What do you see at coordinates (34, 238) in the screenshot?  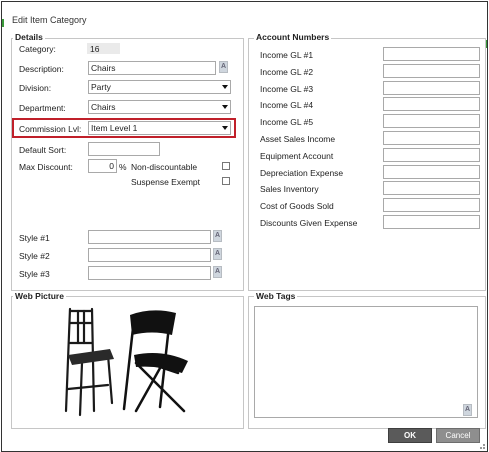 I see `style1-label: Style #1` at bounding box center [34, 238].